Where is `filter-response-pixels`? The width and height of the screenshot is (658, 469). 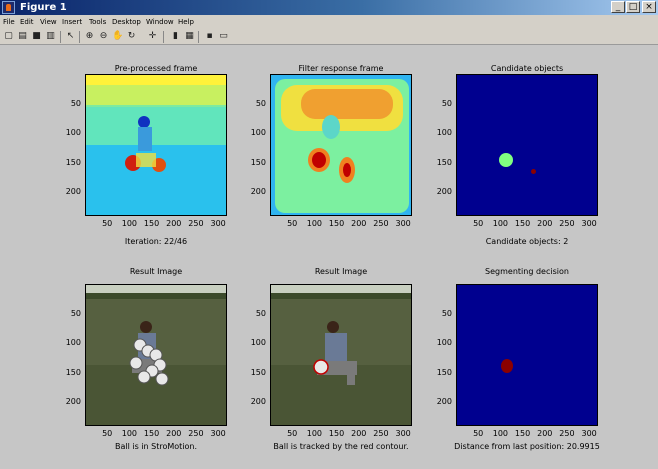
filter-response-pixels is located at coordinates (342, 146).